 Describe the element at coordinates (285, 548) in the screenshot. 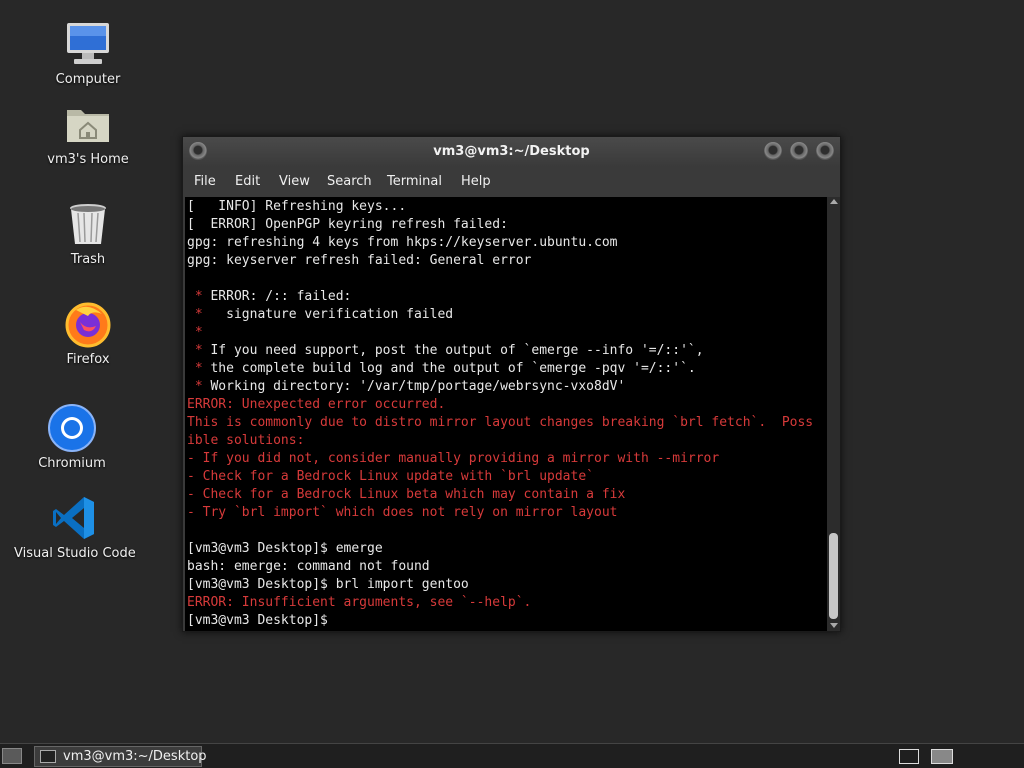

I see `terminal-line-text: [vm3@vm3 Desktop]$ emerge` at that location.